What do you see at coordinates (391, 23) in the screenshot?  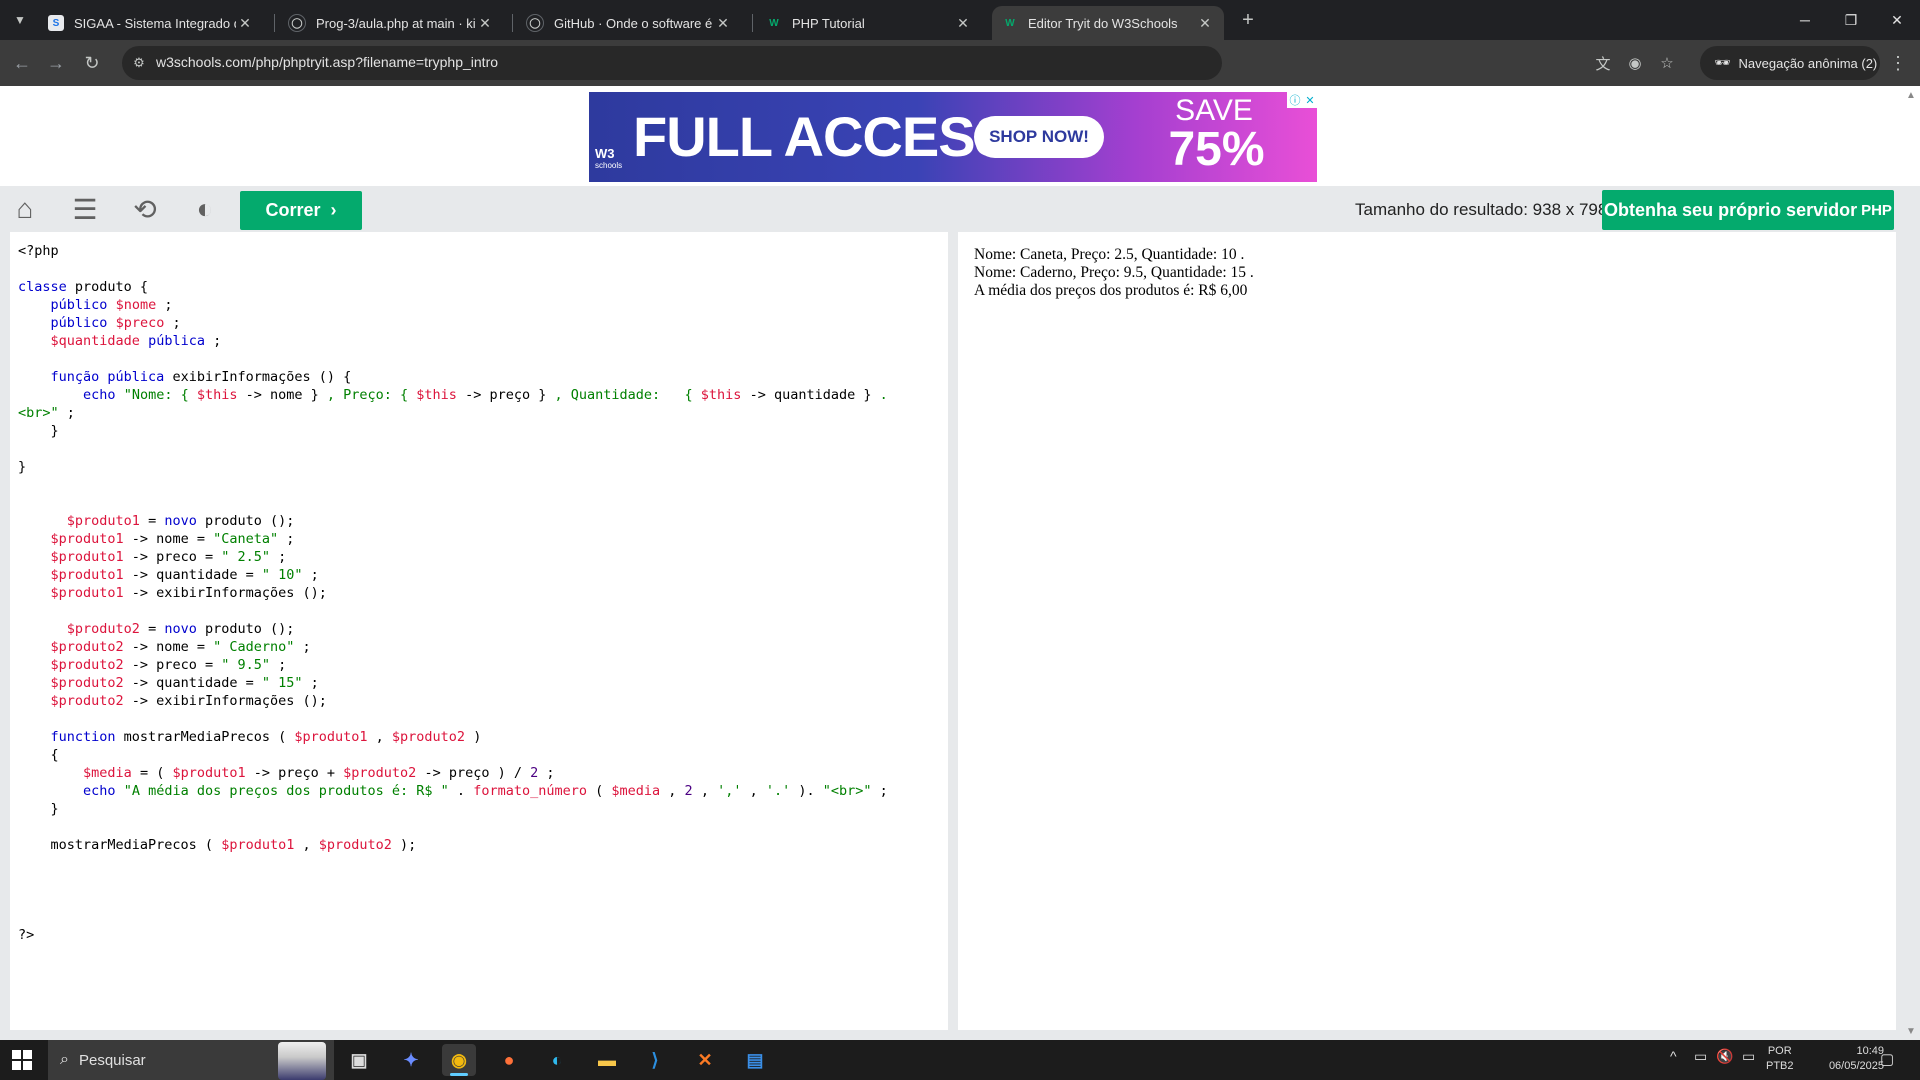 I see `tab-github-aula: ◯ Prog-3/aula.php at main · kilkay ✕` at bounding box center [391, 23].